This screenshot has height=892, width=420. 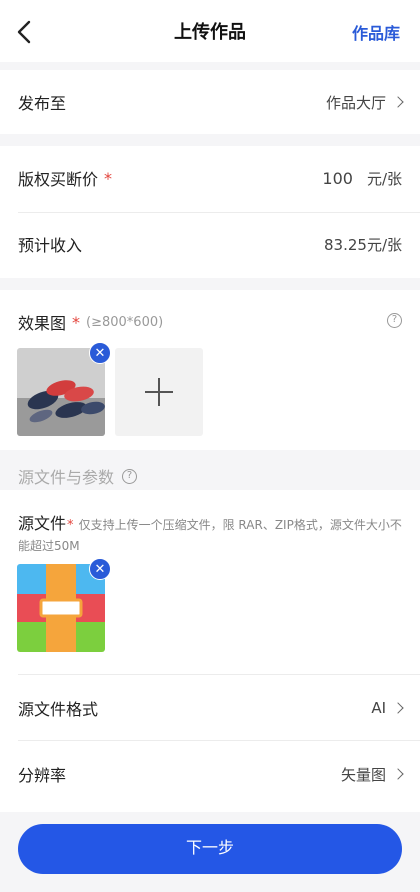 I want to click on resolution-label: 分辨率, so click(x=42, y=775).